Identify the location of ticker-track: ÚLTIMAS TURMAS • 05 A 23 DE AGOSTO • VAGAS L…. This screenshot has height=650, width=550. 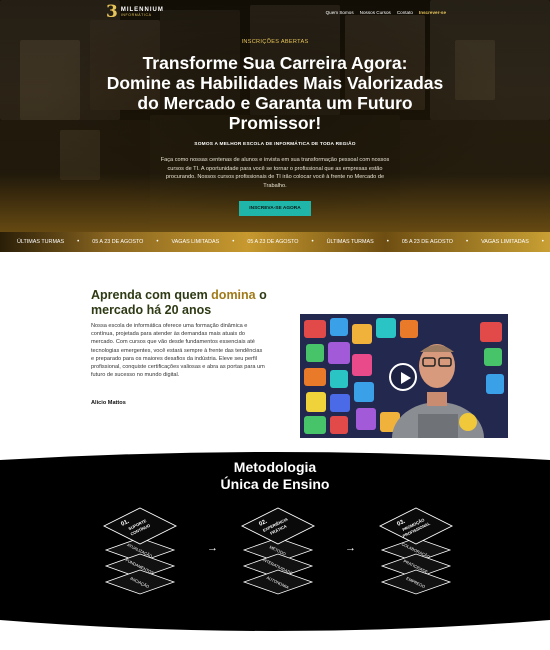
(283, 242).